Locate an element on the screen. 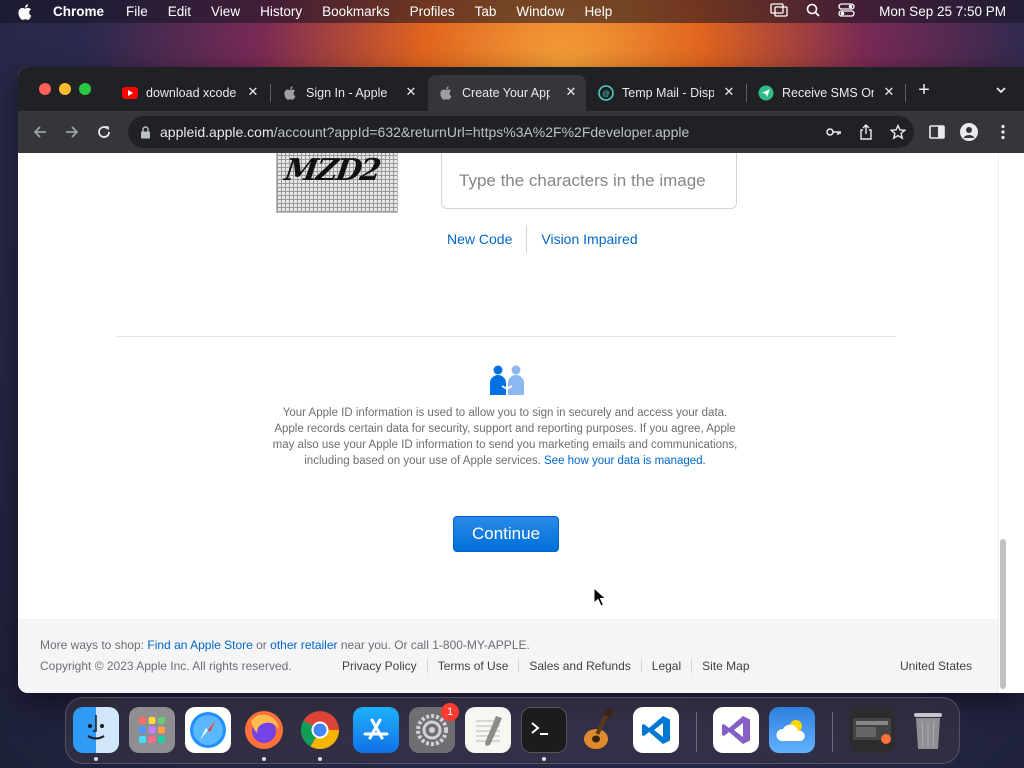 The width and height of the screenshot is (1024, 768). new-code-link: New Code is located at coordinates (479, 239).